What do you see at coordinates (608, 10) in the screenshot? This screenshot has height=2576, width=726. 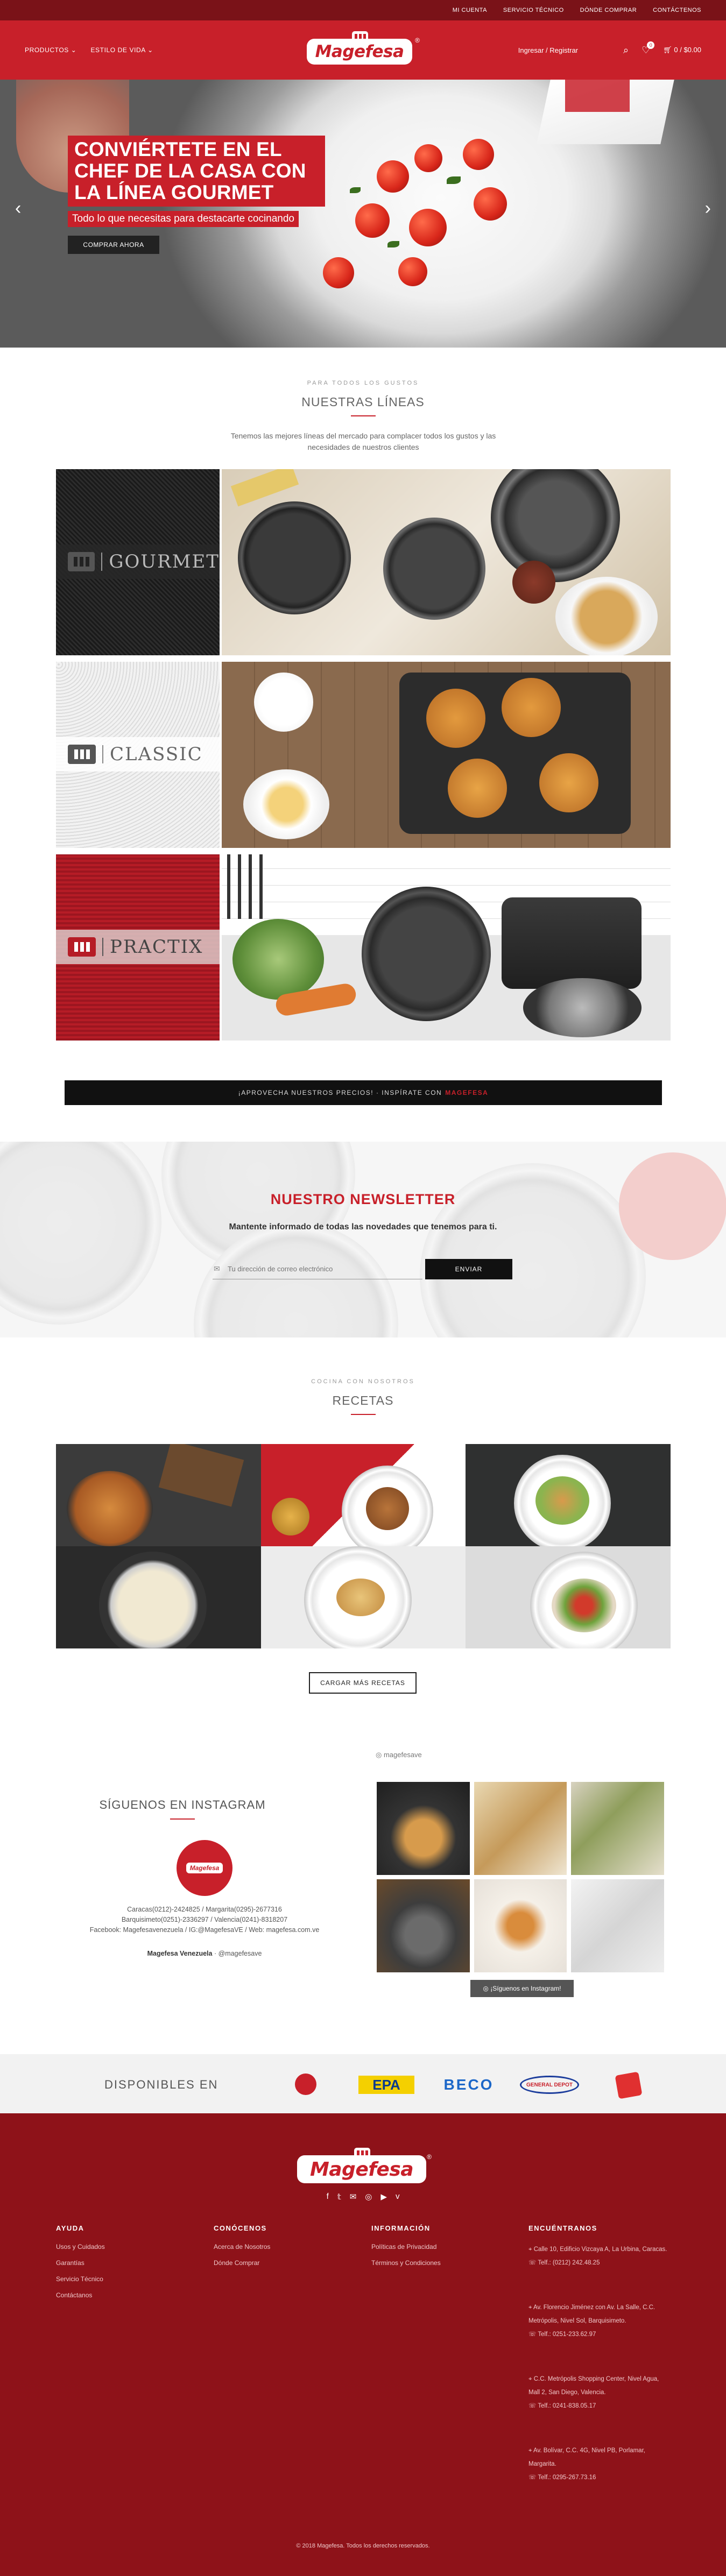 I see `where-to-buy-link: DÓNDE COMPRAR` at bounding box center [608, 10].